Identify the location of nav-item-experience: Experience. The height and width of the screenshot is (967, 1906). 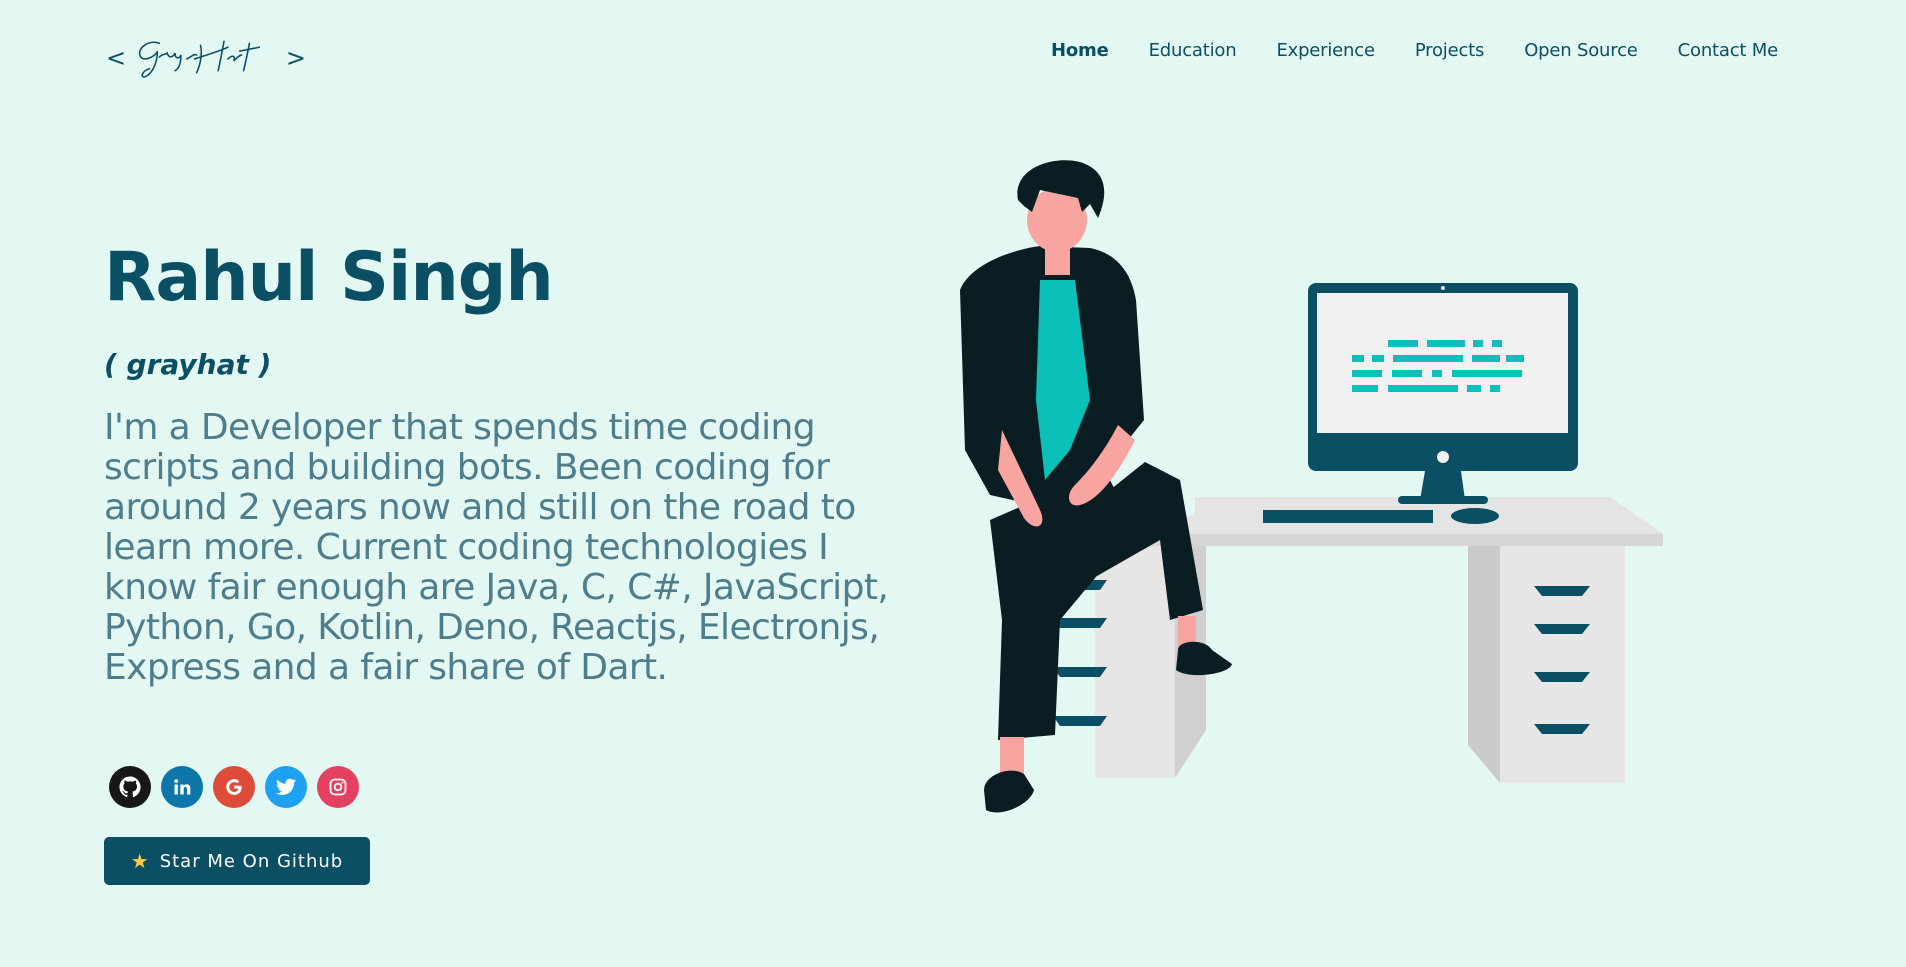
(1325, 50).